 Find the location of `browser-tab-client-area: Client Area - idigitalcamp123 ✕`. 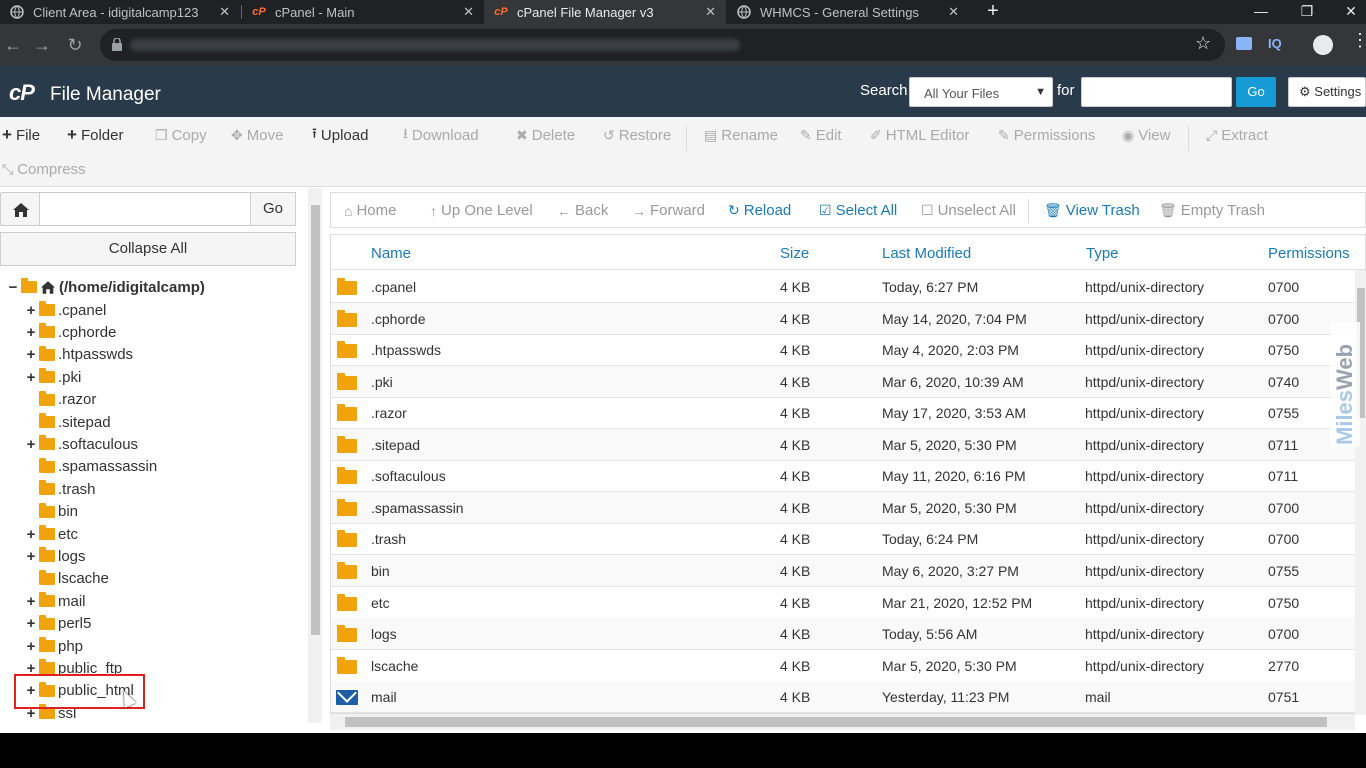

browser-tab-client-area: Client Area - idigitalcamp123 ✕ is located at coordinates (120, 12).